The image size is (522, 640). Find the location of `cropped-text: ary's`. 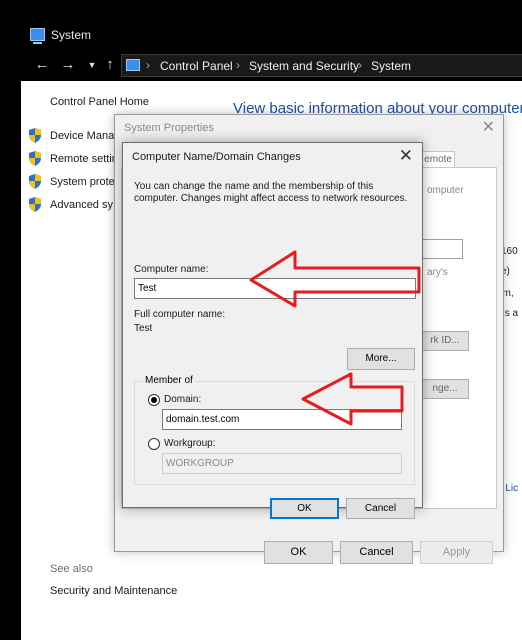

cropped-text: ary's is located at coordinates (437, 272).